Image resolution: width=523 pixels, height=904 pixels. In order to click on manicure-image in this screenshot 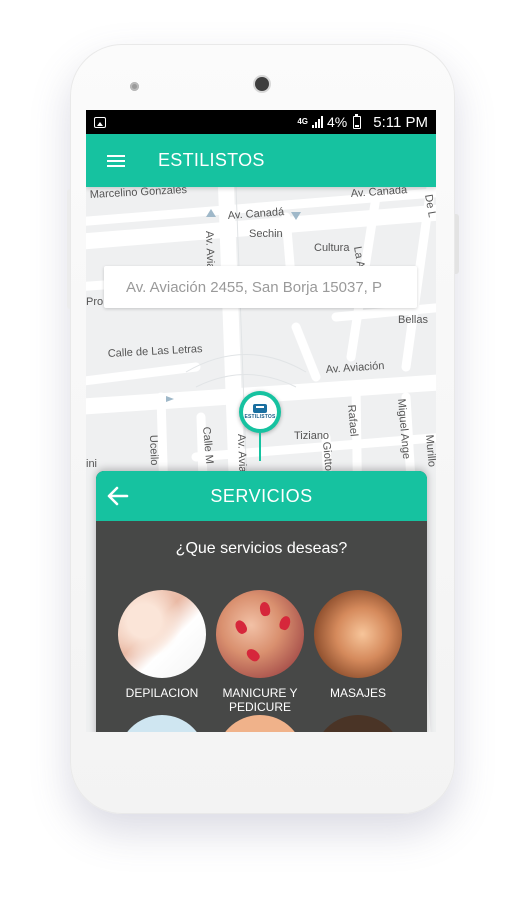, I will do `click(260, 634)`.